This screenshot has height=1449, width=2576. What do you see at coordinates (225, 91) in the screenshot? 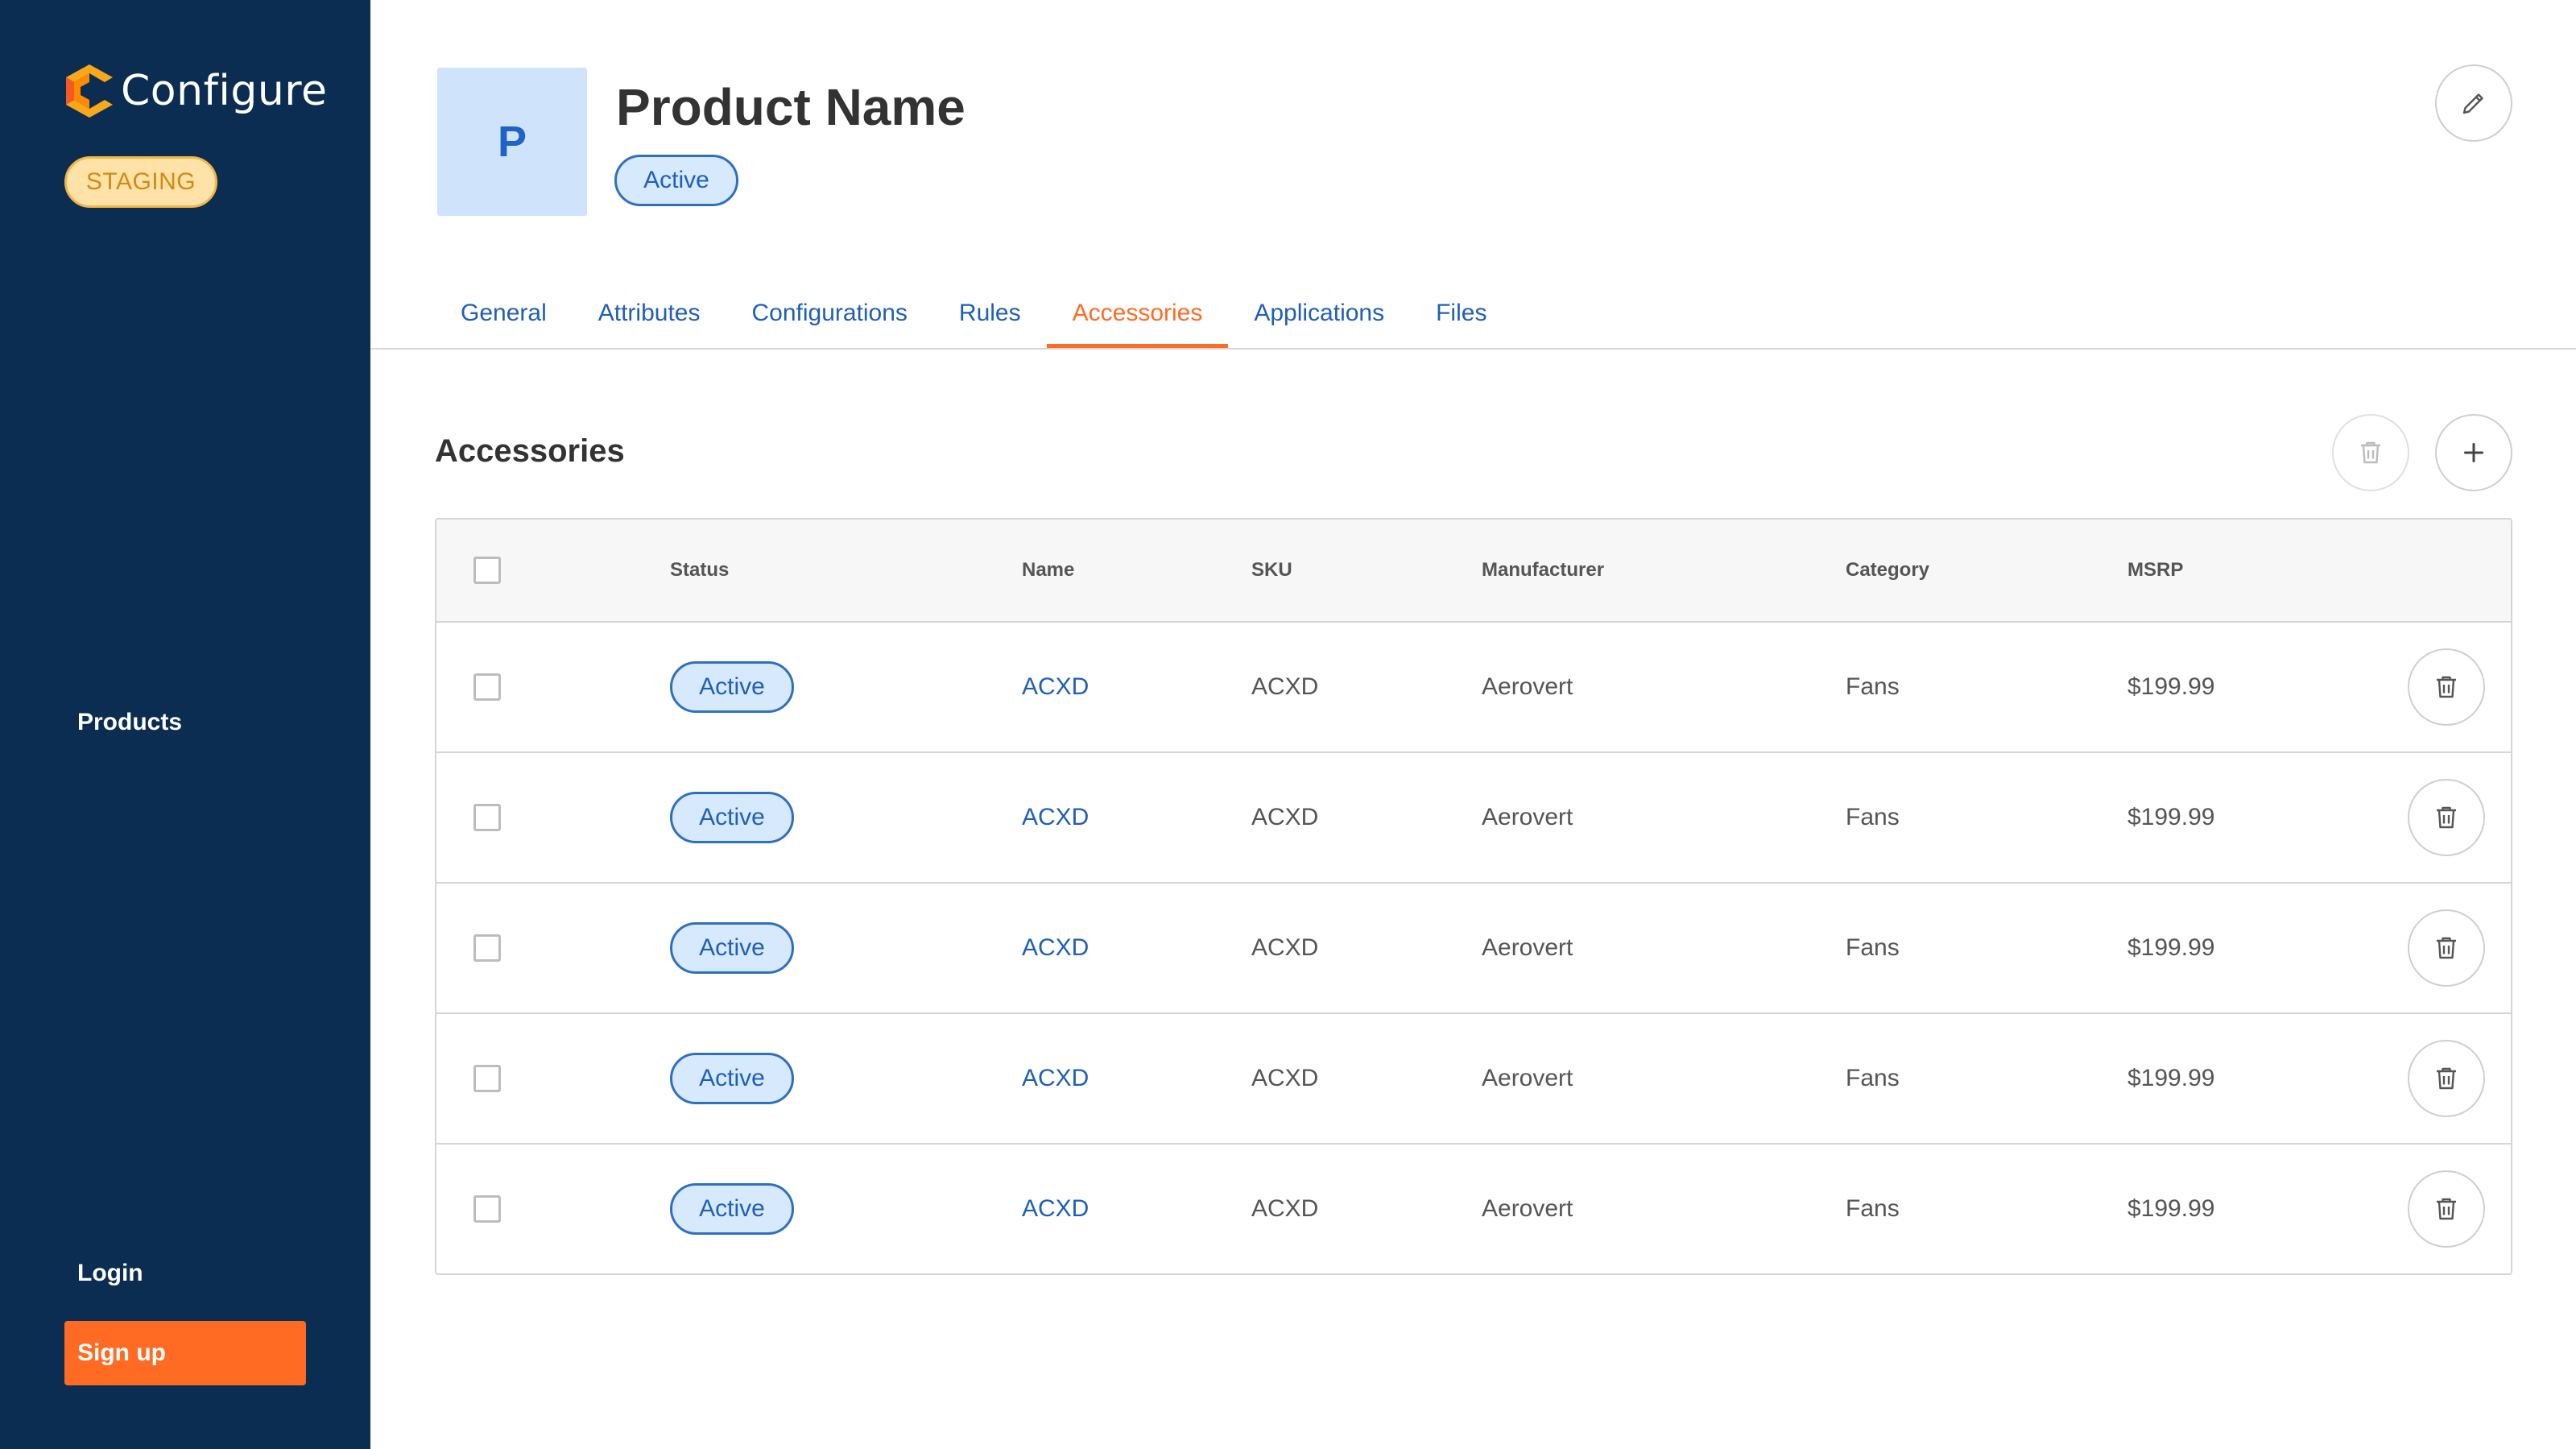
I see `app-name: Configure` at bounding box center [225, 91].